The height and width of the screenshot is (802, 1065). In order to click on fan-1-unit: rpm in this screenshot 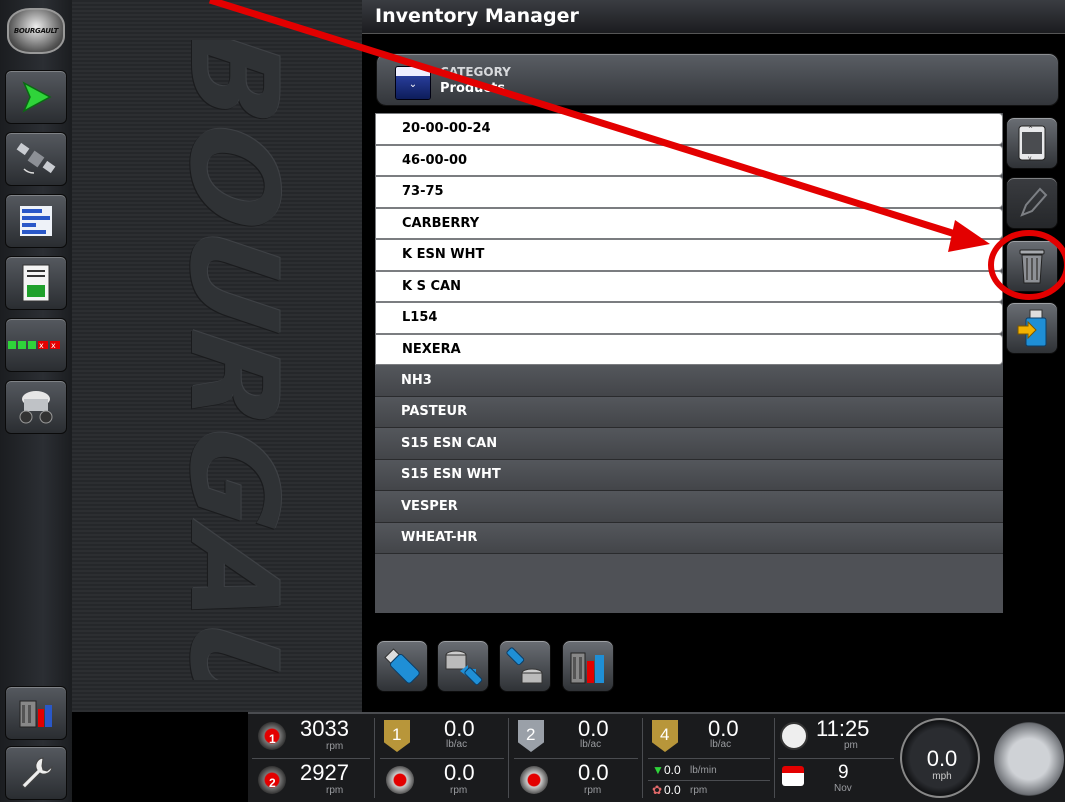, I will do `click(335, 746)`.